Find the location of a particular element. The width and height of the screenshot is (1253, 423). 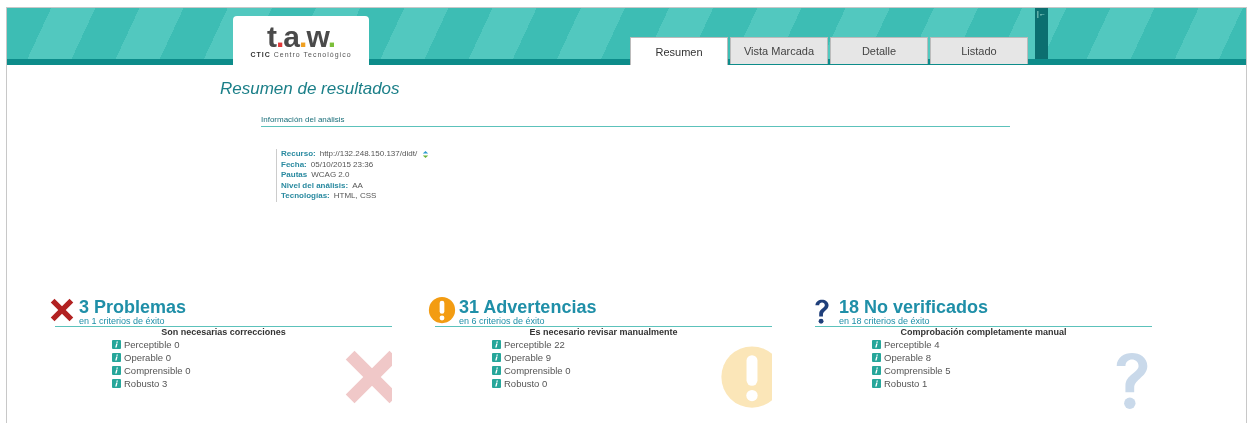

principle-count: Perceptible 4 is located at coordinates (912, 344).